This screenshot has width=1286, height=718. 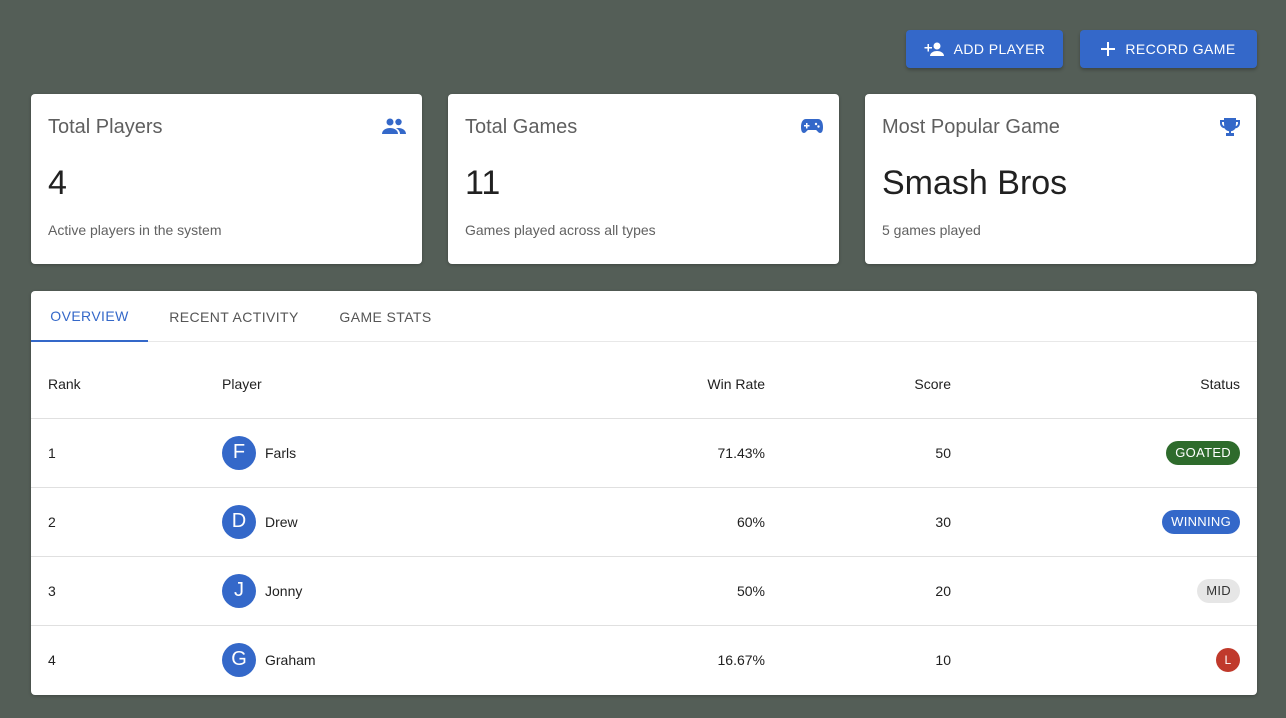 What do you see at coordinates (943, 659) in the screenshot?
I see `score-cell: 10` at bounding box center [943, 659].